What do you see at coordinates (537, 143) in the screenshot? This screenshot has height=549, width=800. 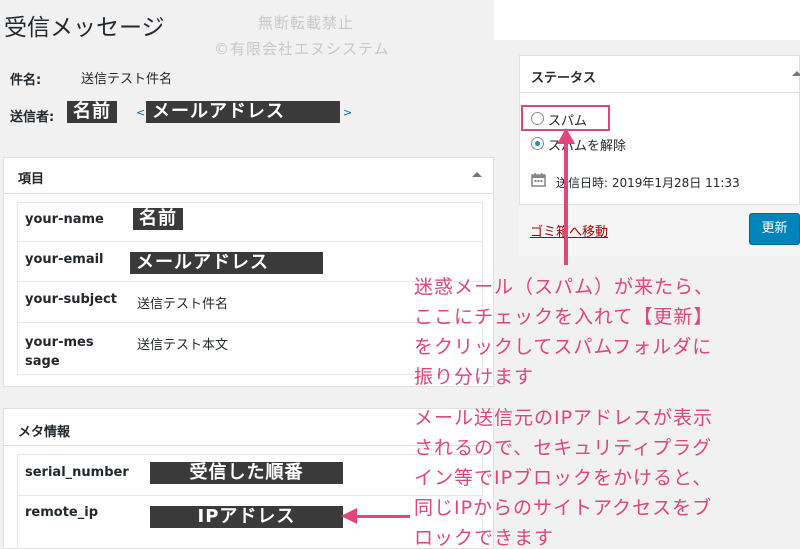 I see `unspam-radio` at bounding box center [537, 143].